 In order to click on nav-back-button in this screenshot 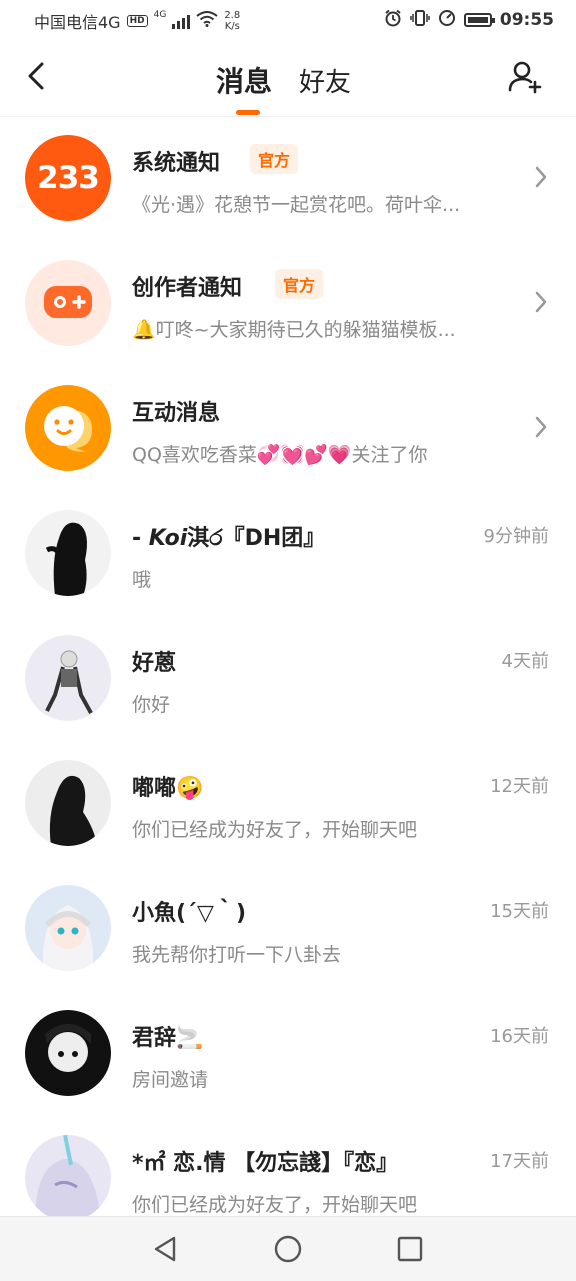, I will do `click(166, 1249)`.